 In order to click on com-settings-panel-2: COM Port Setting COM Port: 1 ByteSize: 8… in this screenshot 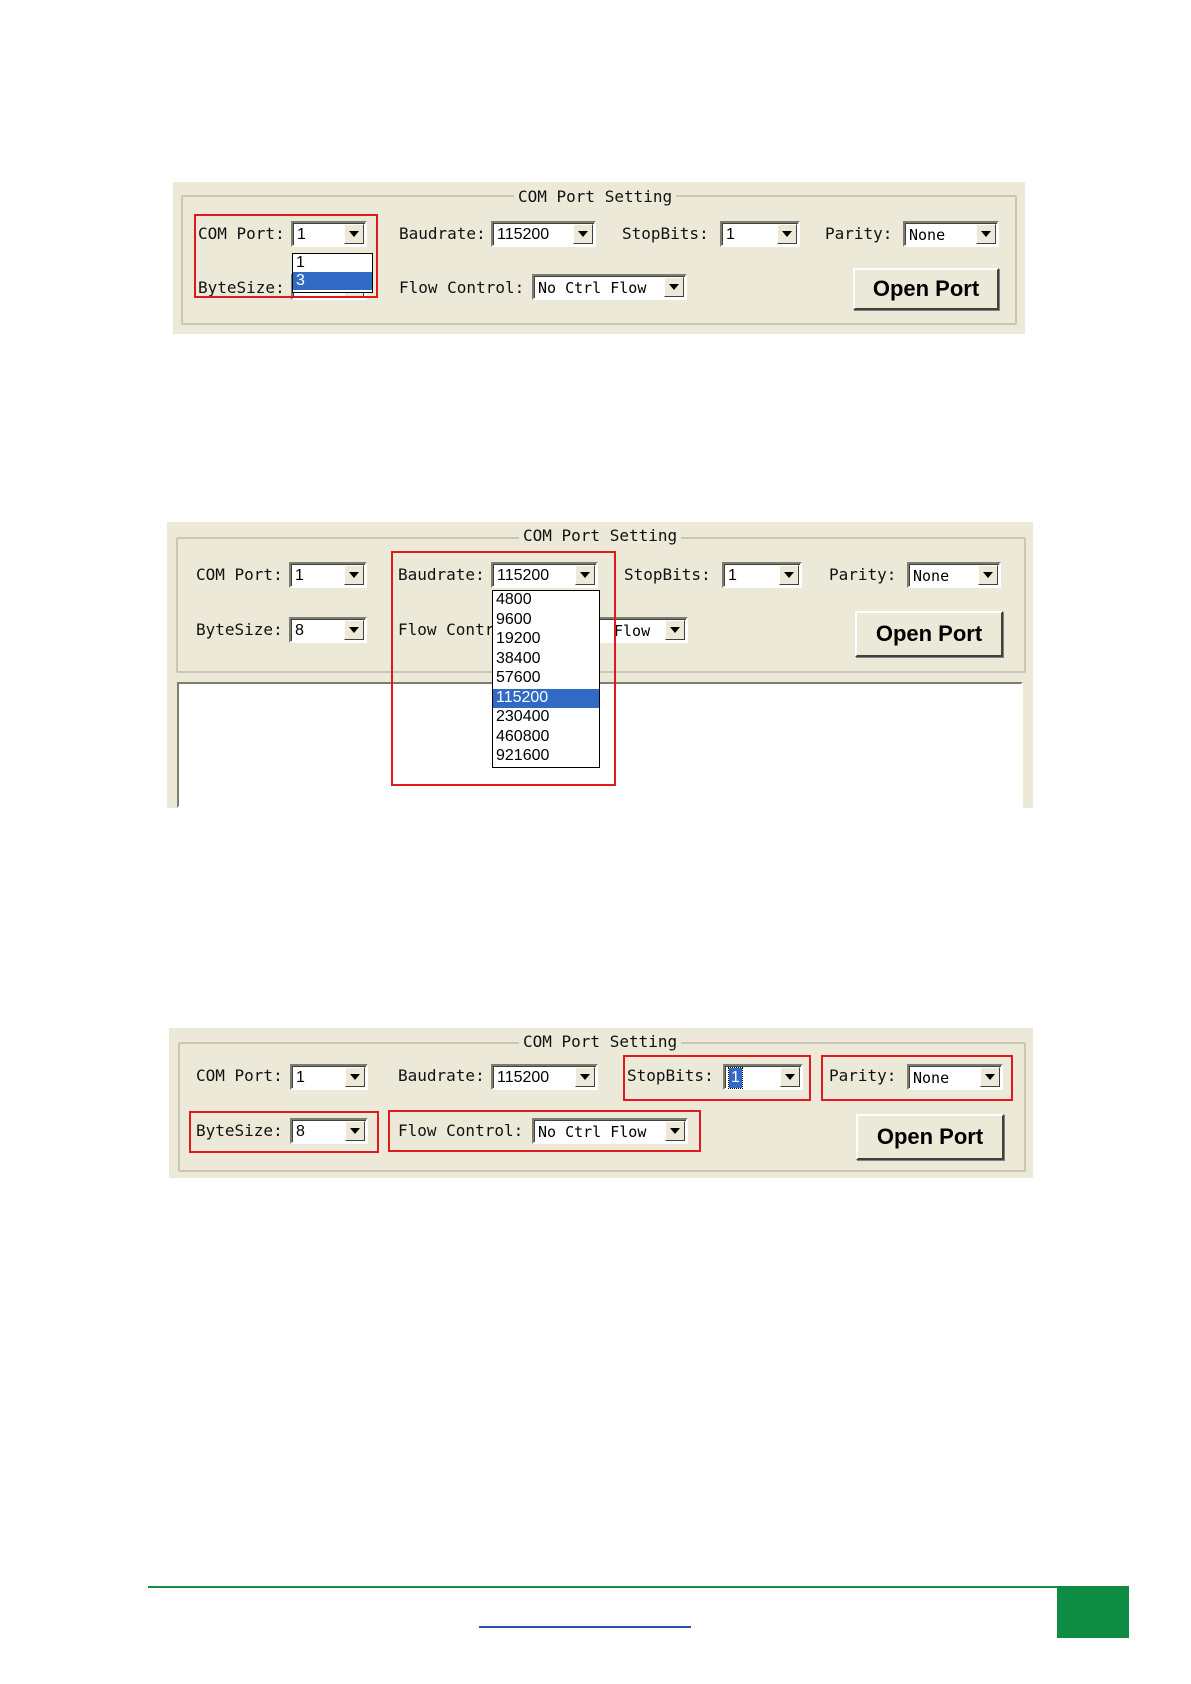, I will do `click(600, 665)`.